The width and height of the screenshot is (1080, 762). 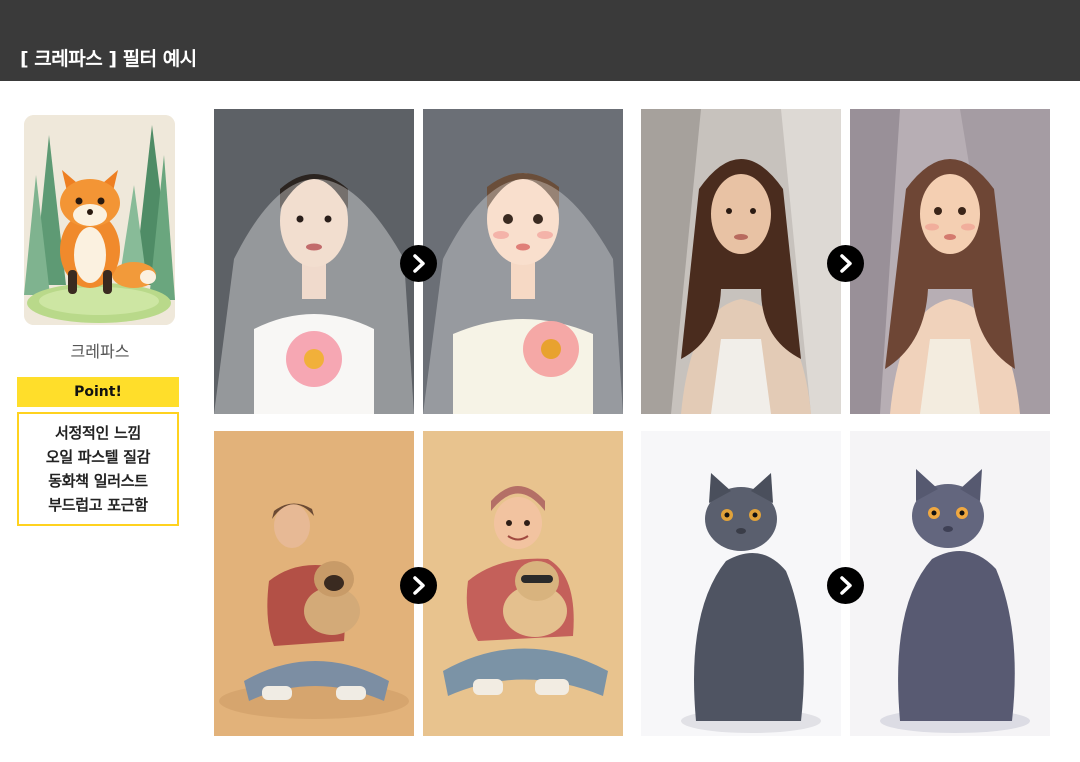 What do you see at coordinates (540, 40) in the screenshot?
I see `header-bar: [ 크레파스 ] 필터 예시` at bounding box center [540, 40].